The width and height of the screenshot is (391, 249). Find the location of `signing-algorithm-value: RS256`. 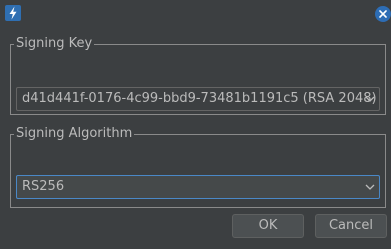

signing-algorithm-value: RS256 is located at coordinates (43, 186).